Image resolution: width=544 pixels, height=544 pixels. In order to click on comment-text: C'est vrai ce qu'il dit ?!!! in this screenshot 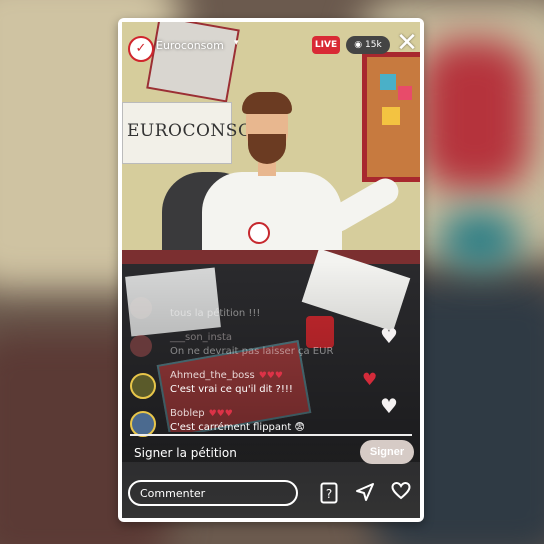, I will do `click(231, 389)`.